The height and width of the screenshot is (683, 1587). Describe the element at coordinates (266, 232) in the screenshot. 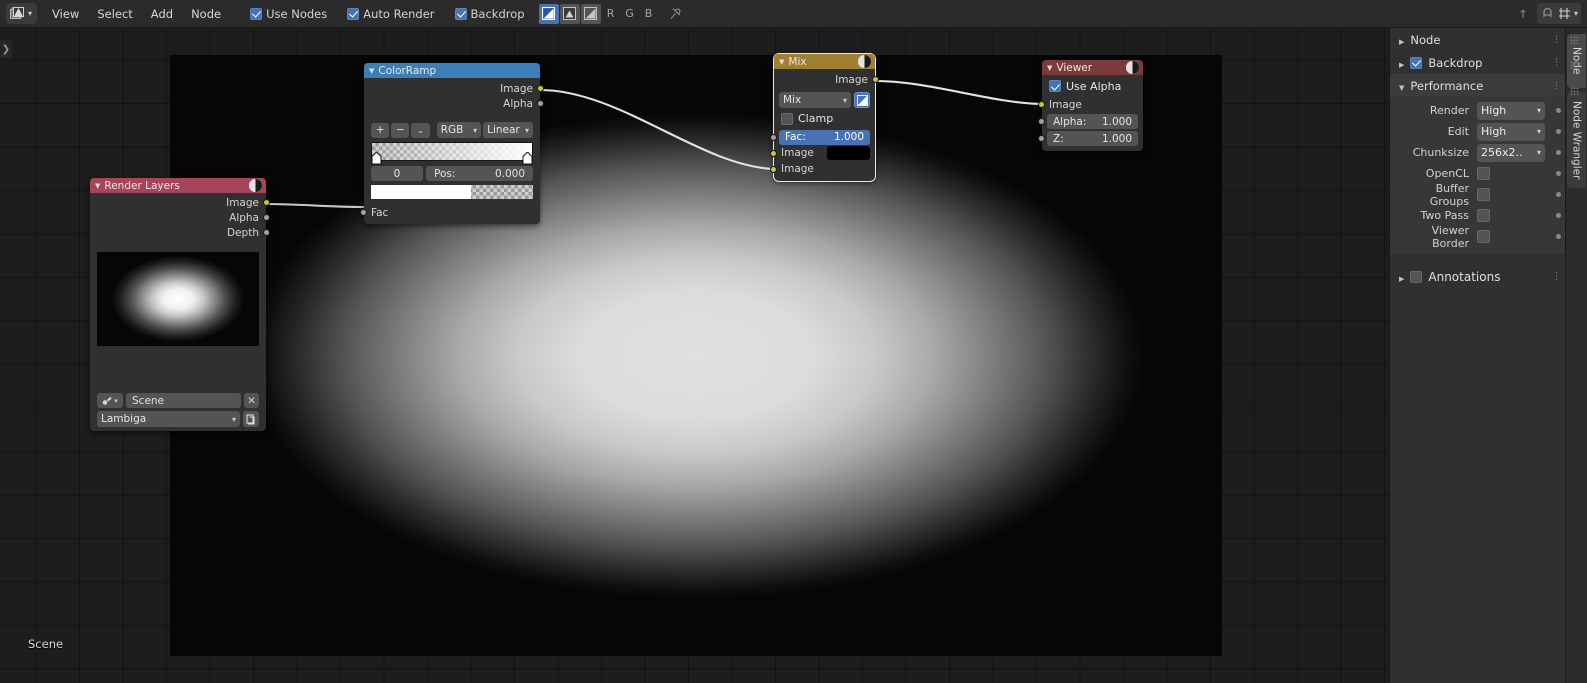

I see `socket-depth-out` at that location.